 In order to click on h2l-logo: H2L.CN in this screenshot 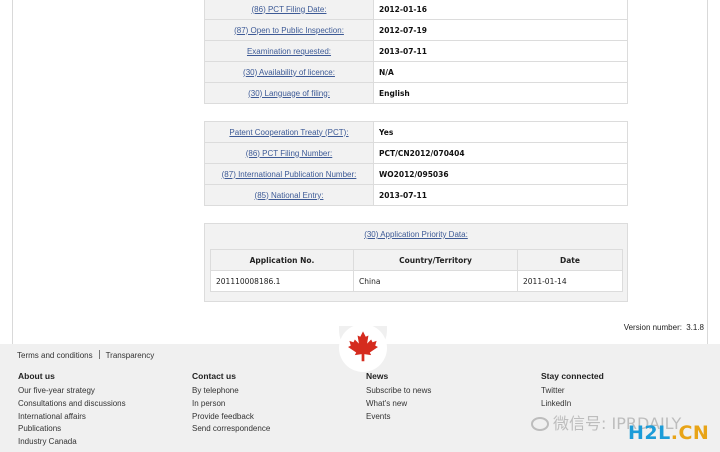, I will do `click(669, 433)`.